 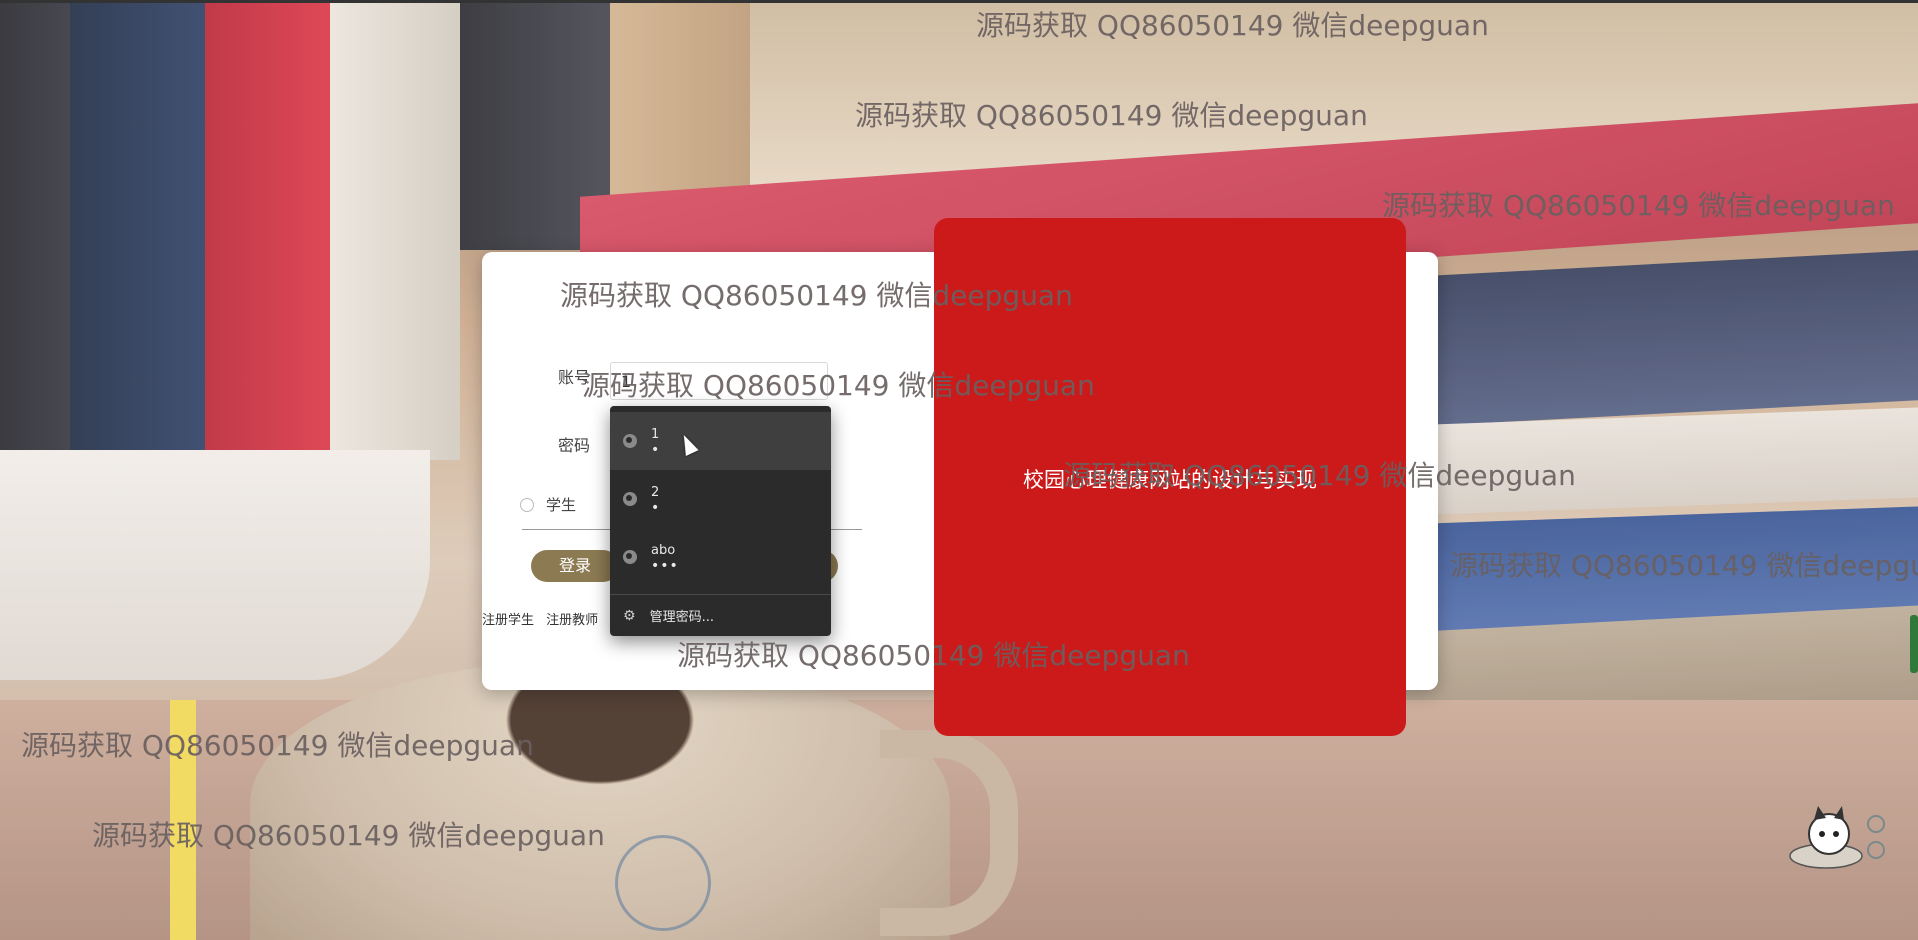 What do you see at coordinates (527, 504) in the screenshot?
I see `radio-icon` at bounding box center [527, 504].